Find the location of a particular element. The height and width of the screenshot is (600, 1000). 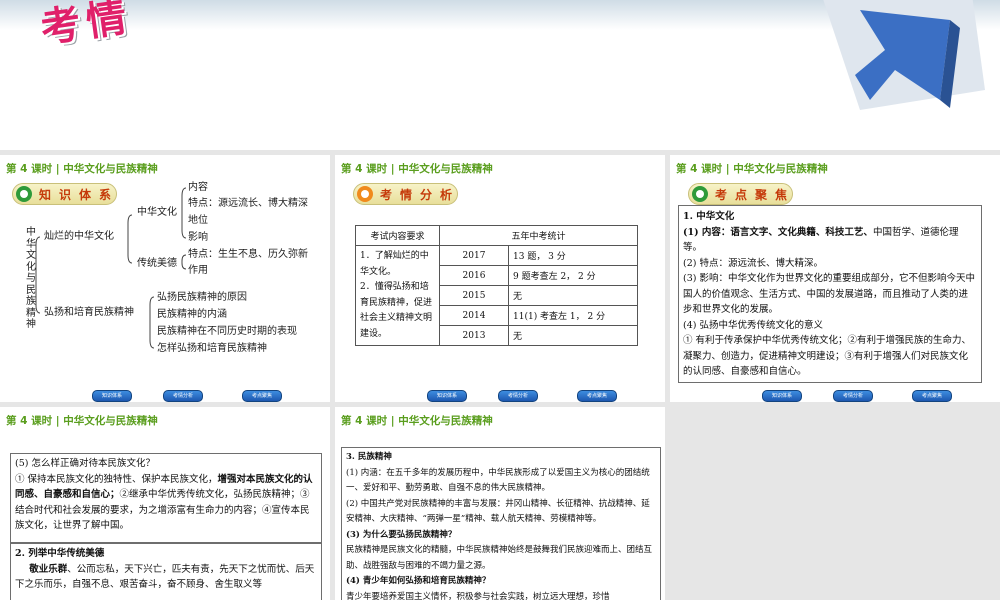

tree-node-chinese-culture: 中华文化 is located at coordinates (157, 212).